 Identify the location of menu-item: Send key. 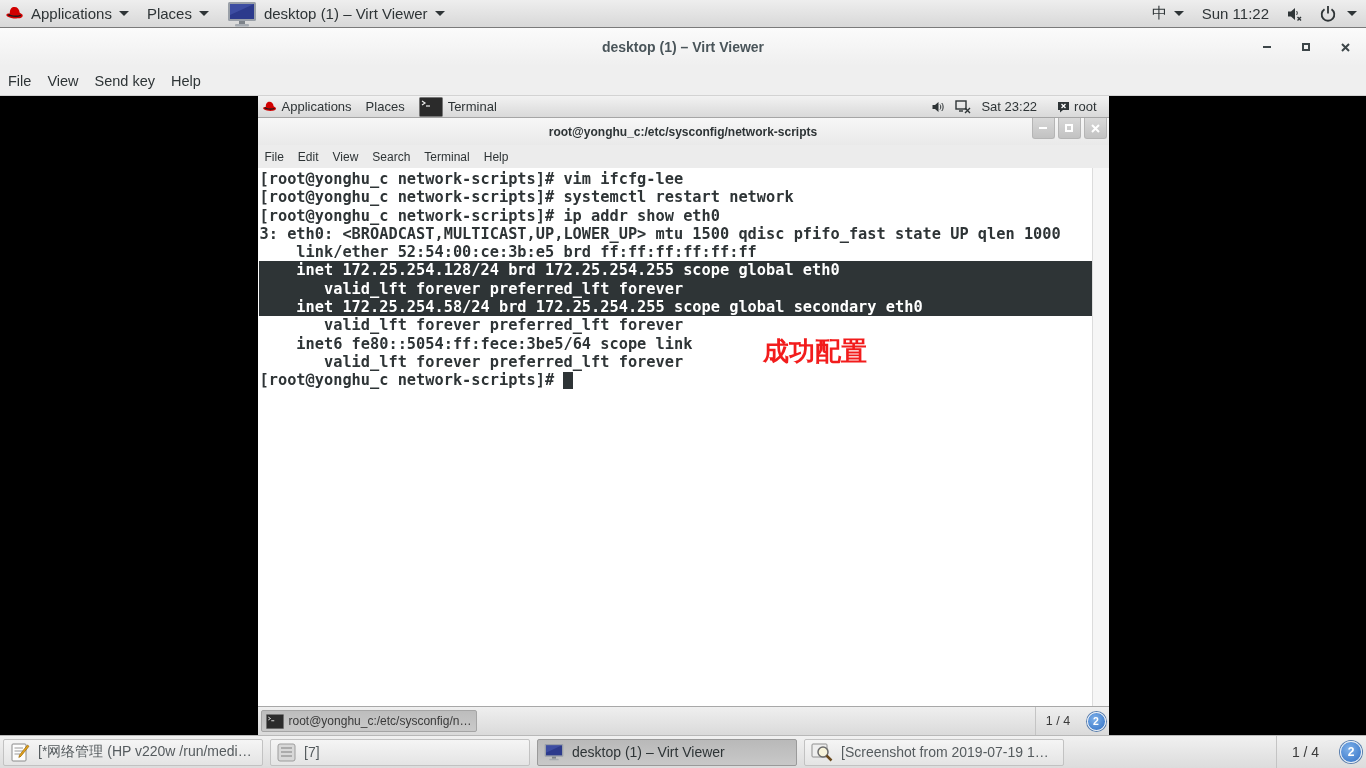
(124, 80).